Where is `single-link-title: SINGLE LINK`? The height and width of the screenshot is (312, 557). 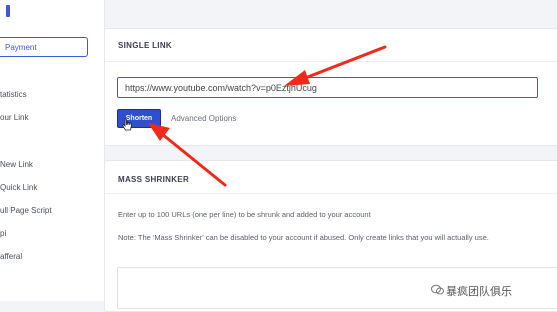
single-link-title: SINGLE LINK is located at coordinates (145, 45).